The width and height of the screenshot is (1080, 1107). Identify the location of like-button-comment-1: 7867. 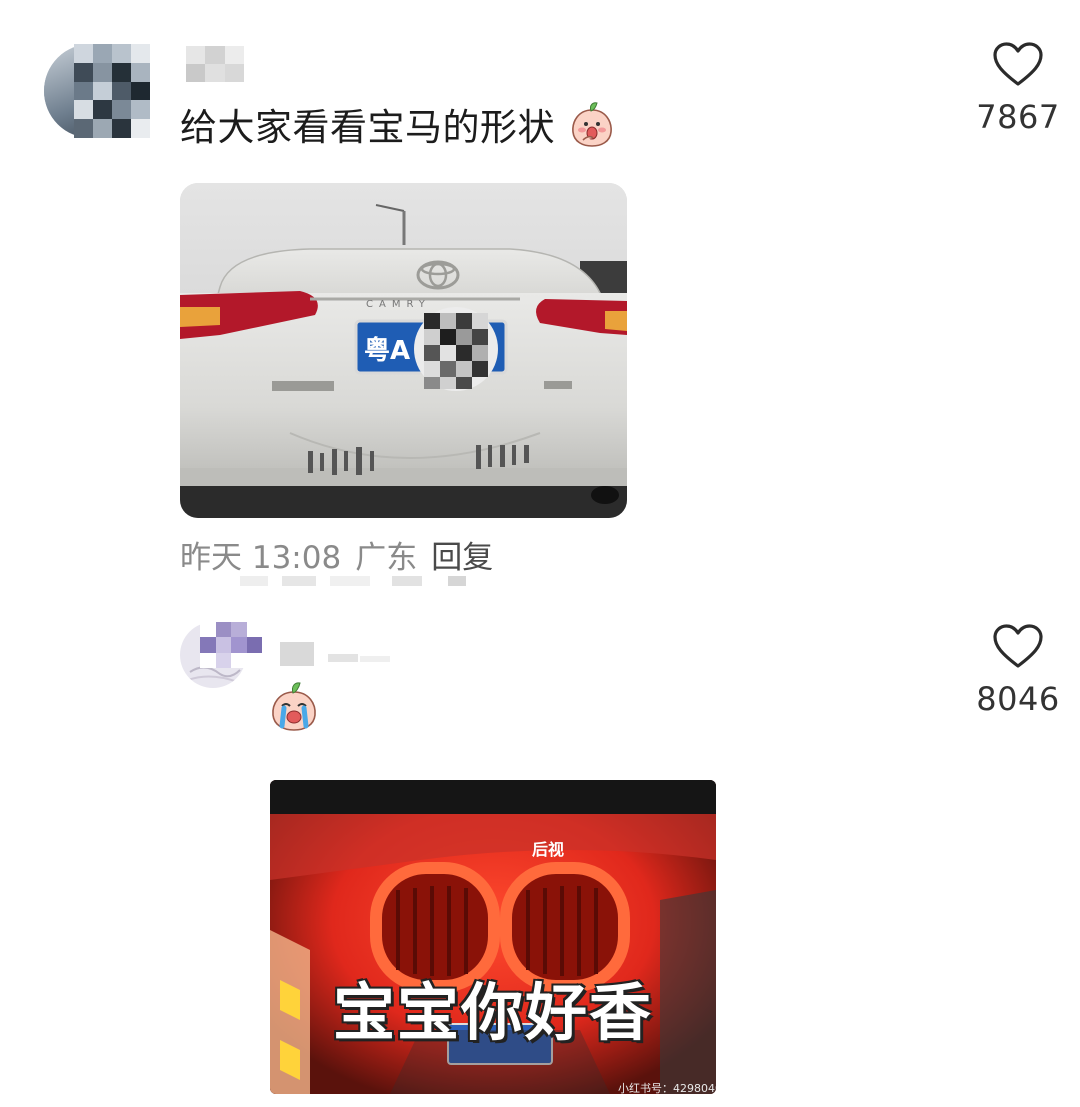
(1018, 89).